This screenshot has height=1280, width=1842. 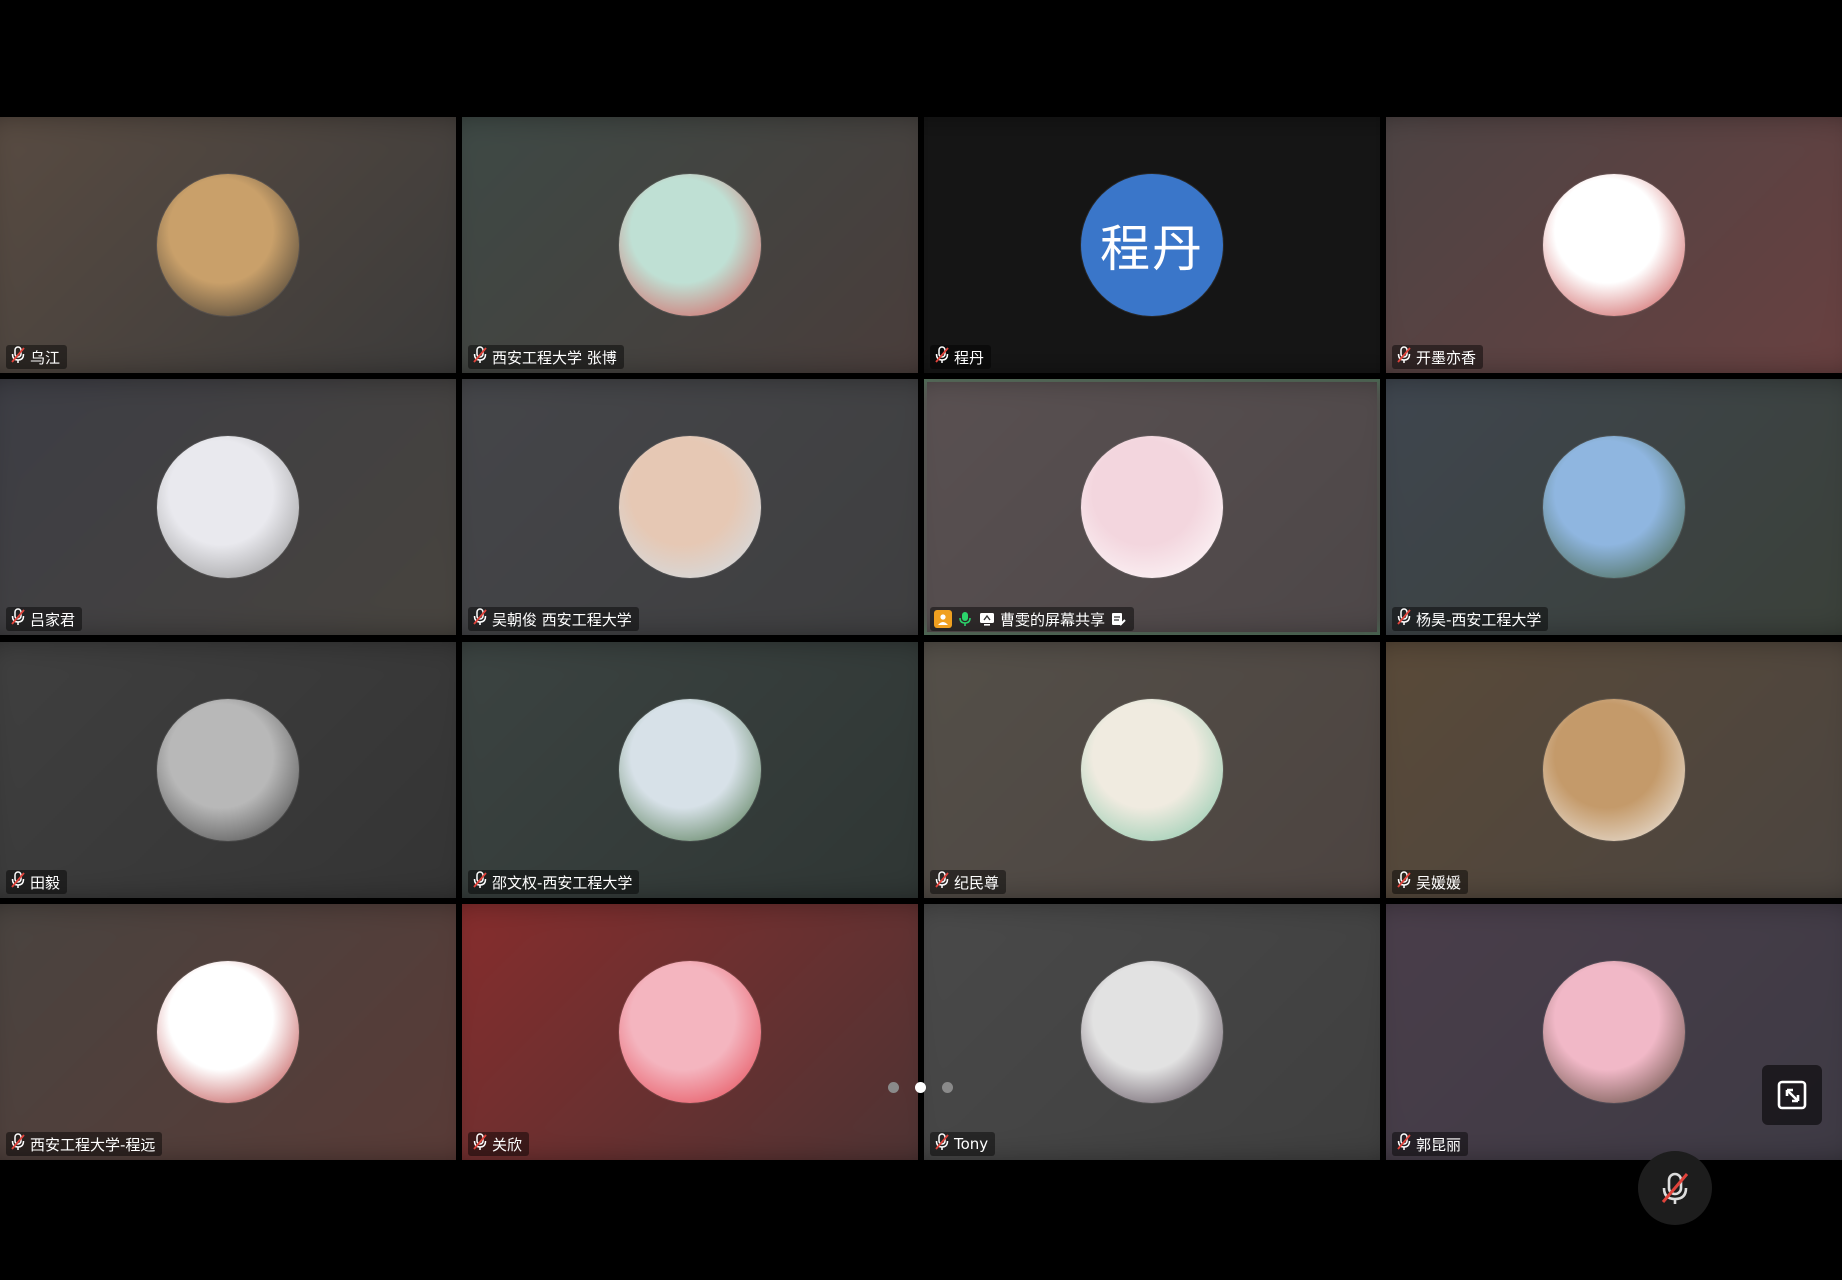 I want to click on cartoon-boy-avatar, so click(x=690, y=245).